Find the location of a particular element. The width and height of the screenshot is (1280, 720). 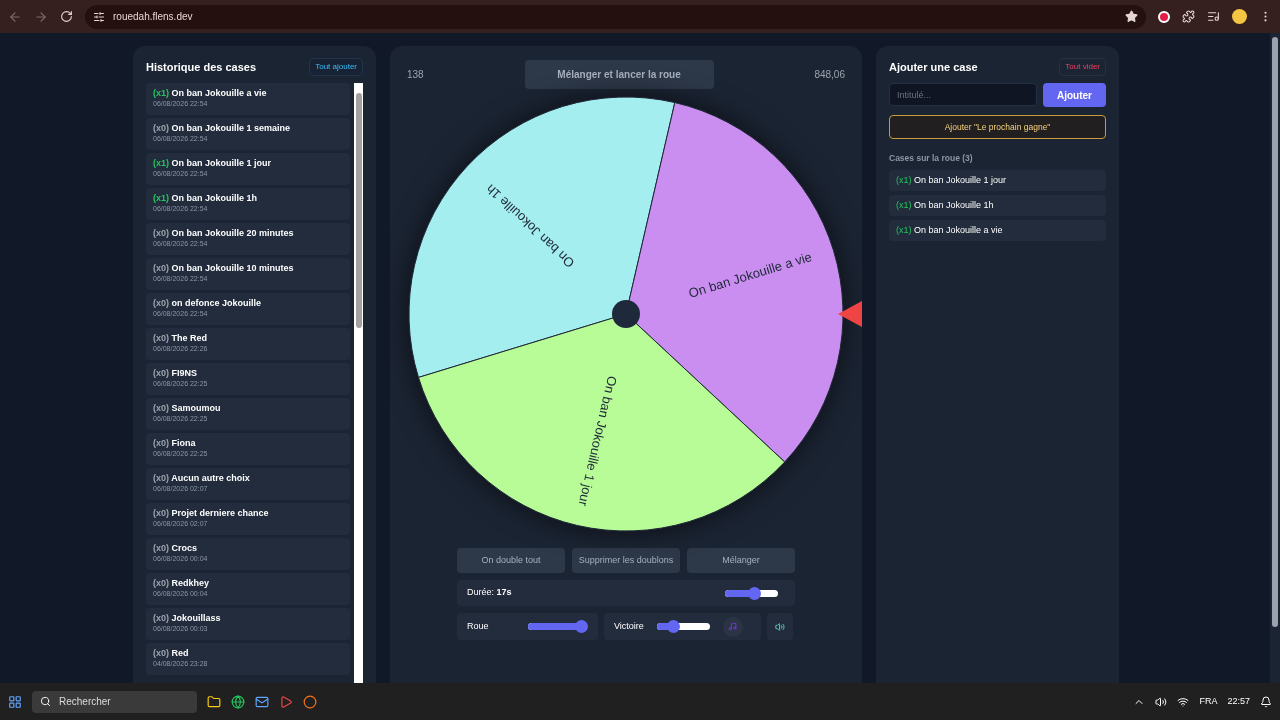

page-scrollbar is located at coordinates (1275, 358).